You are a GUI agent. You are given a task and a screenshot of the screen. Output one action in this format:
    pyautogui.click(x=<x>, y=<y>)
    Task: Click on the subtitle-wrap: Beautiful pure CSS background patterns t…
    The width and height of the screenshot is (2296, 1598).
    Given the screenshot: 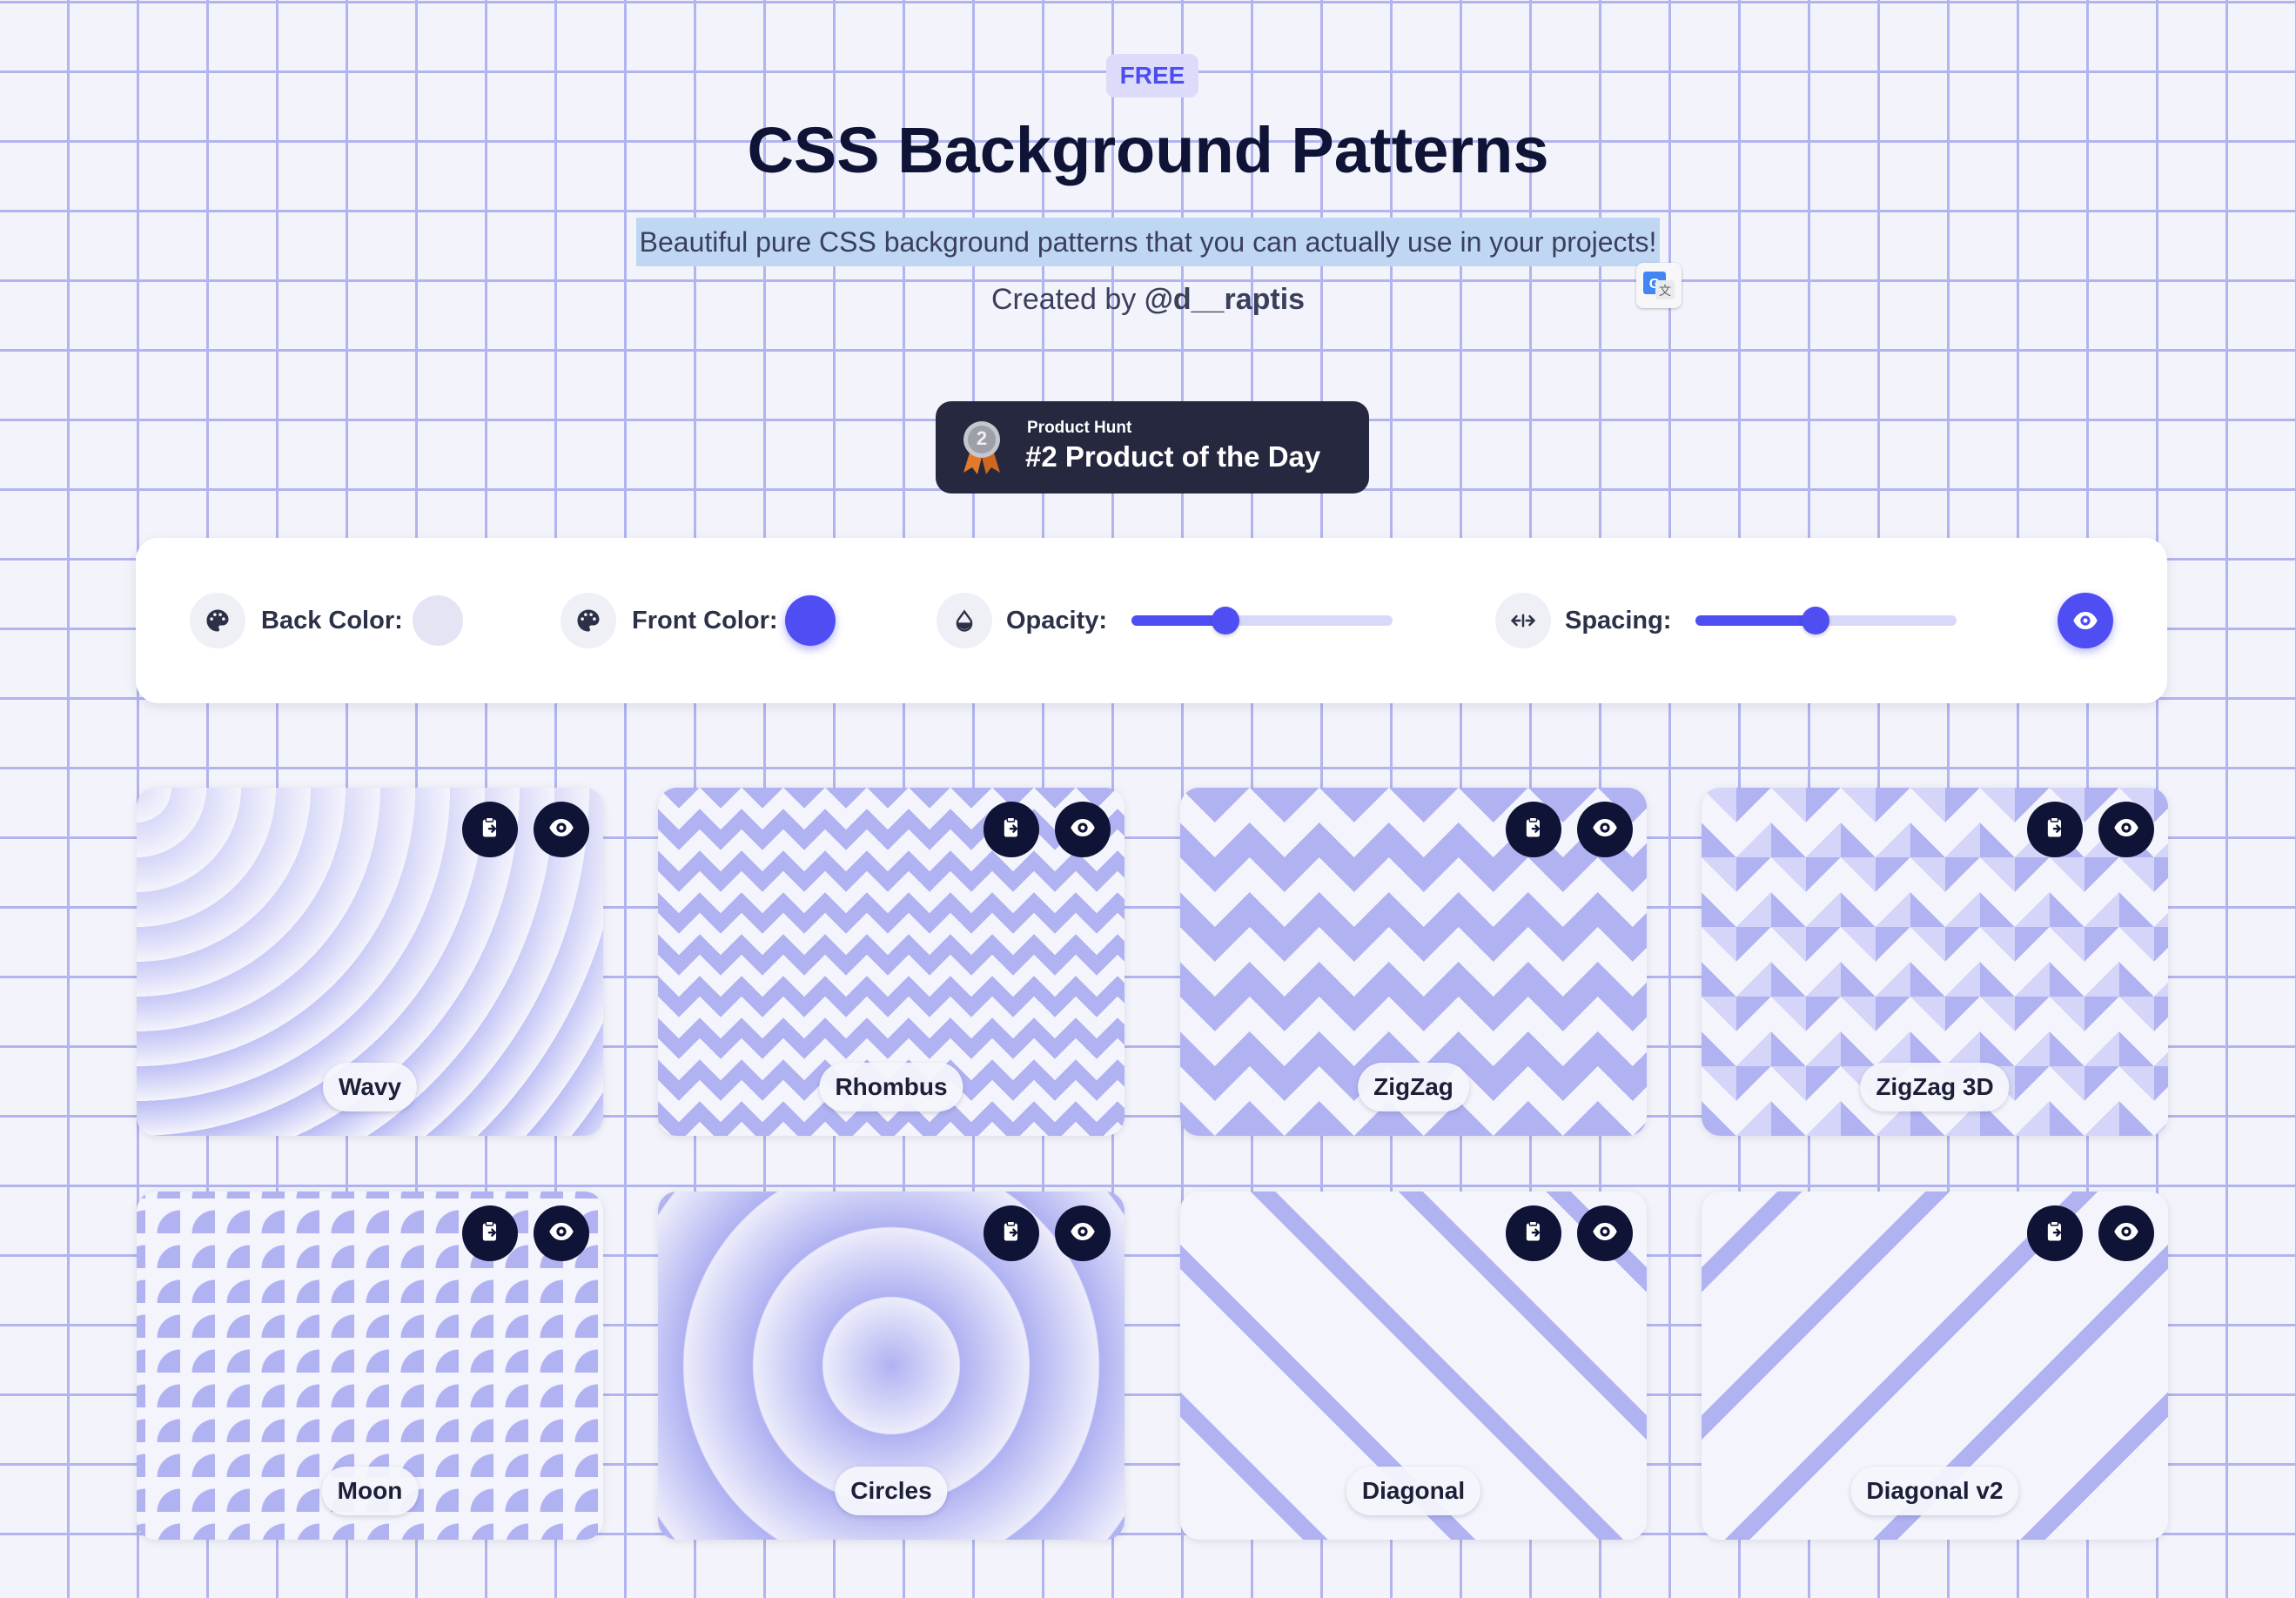 What is the action you would take?
    pyautogui.click(x=1148, y=242)
    